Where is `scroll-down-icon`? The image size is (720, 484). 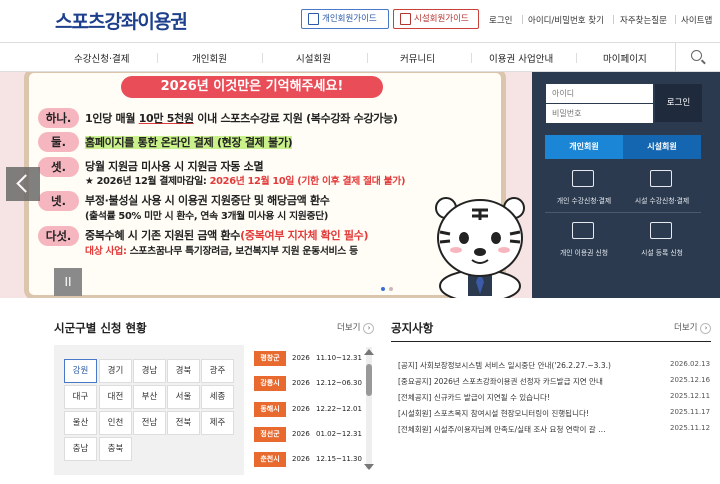
scroll-down-icon is located at coordinates (369, 467).